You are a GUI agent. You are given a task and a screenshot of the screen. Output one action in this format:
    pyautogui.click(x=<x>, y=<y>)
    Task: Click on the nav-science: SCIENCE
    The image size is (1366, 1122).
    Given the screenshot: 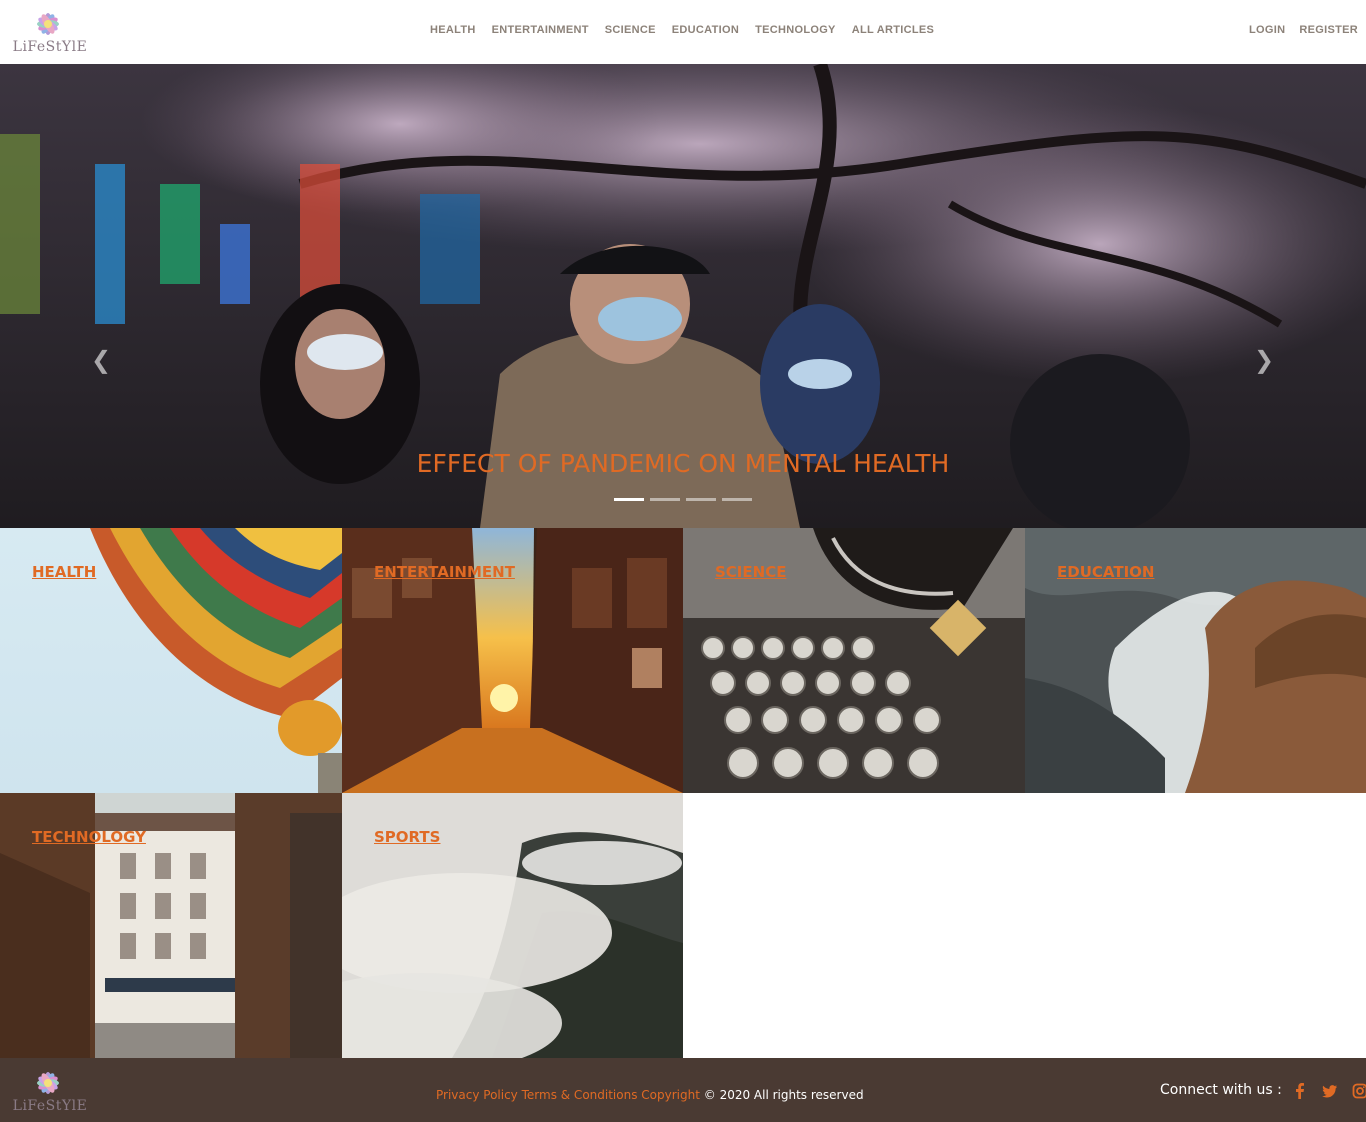 What is the action you would take?
    pyautogui.click(x=630, y=32)
    